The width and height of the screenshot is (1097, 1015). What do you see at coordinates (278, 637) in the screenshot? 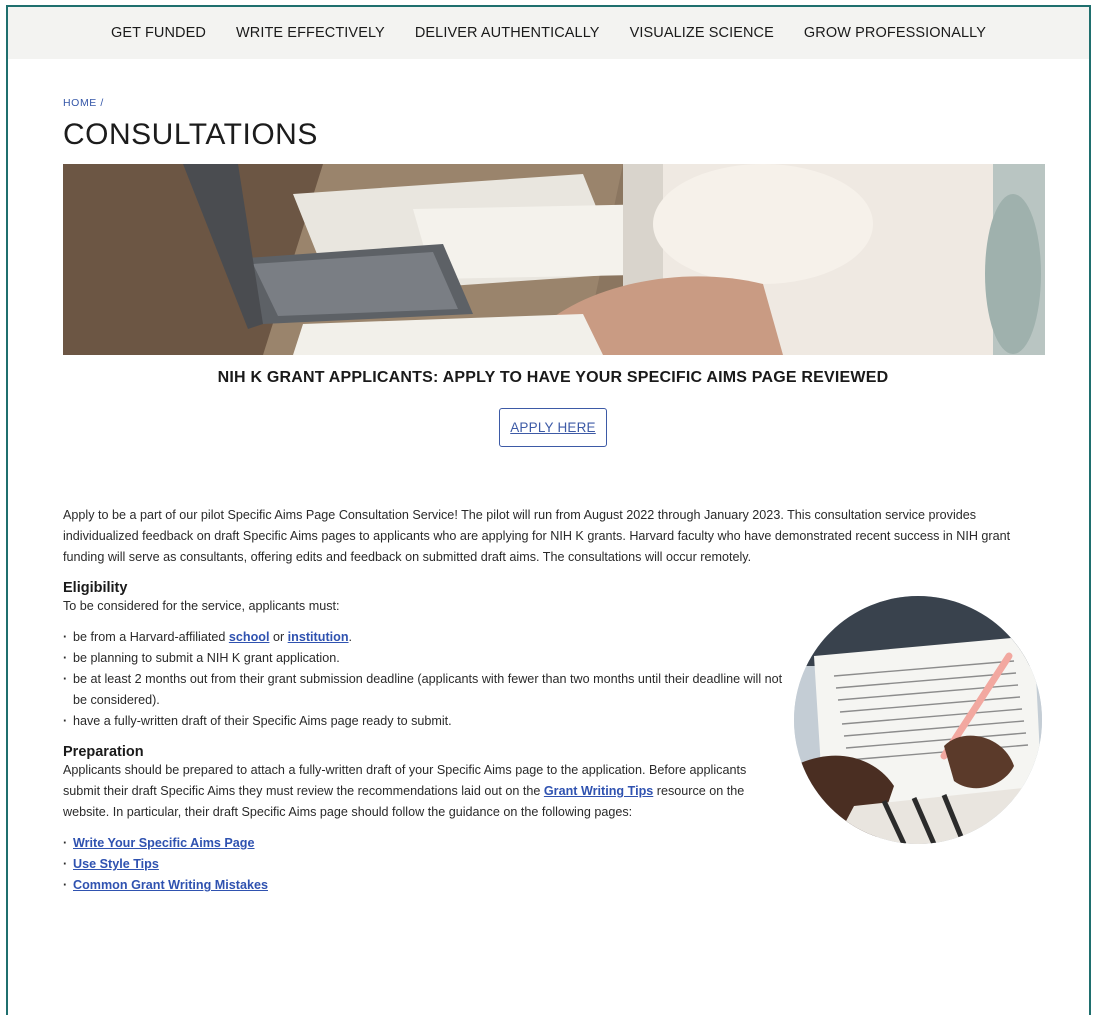
I see `eligibility-bullet-1-mid: or` at bounding box center [278, 637].